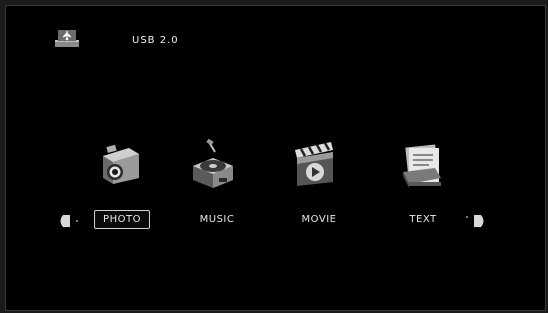 Image resolution: width=548 pixels, height=313 pixels. Describe the element at coordinates (217, 219) in the screenshot. I see `menu-item-music: MUSIC` at that location.